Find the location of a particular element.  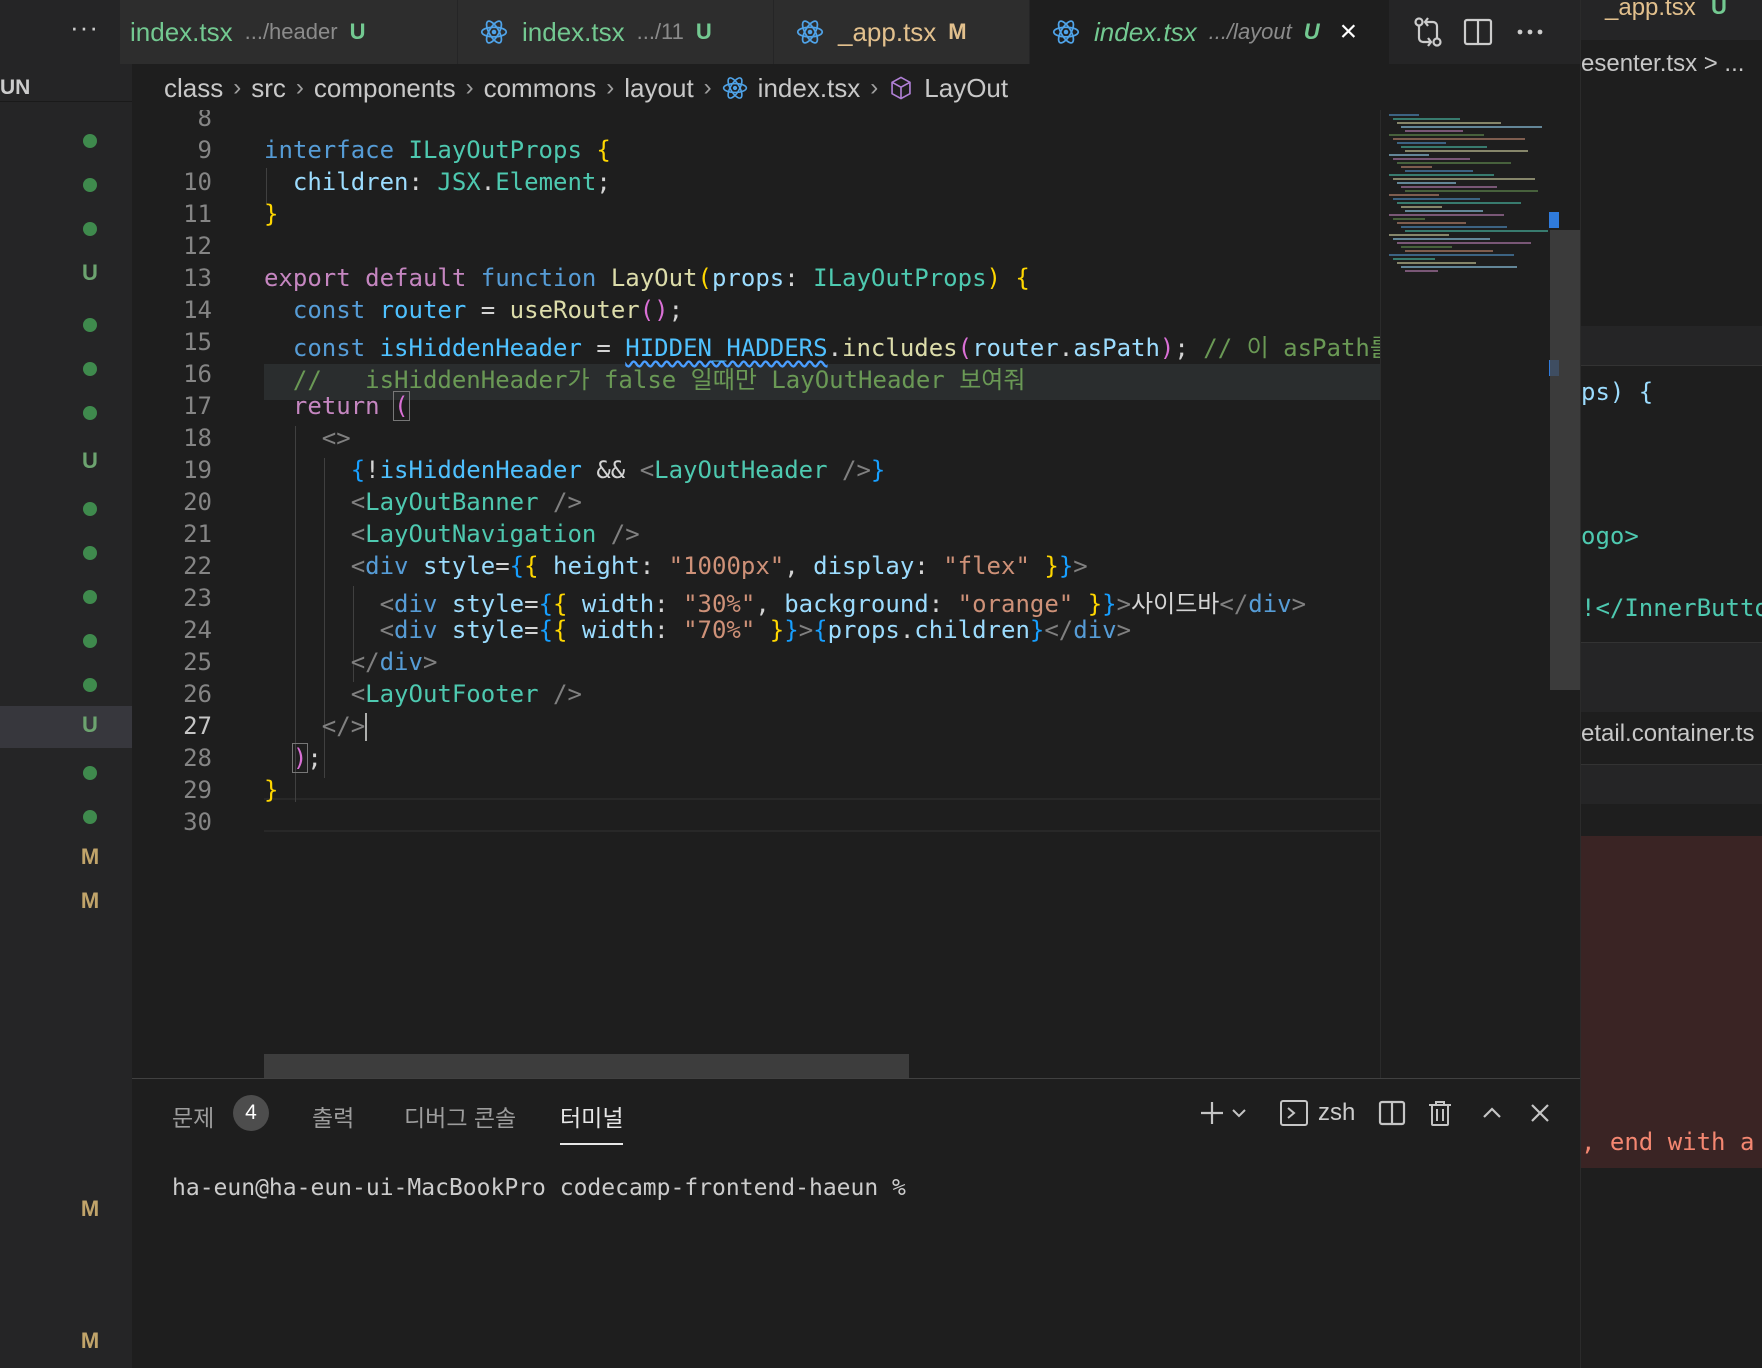

tab-status-badge: M is located at coordinates (957, 31).